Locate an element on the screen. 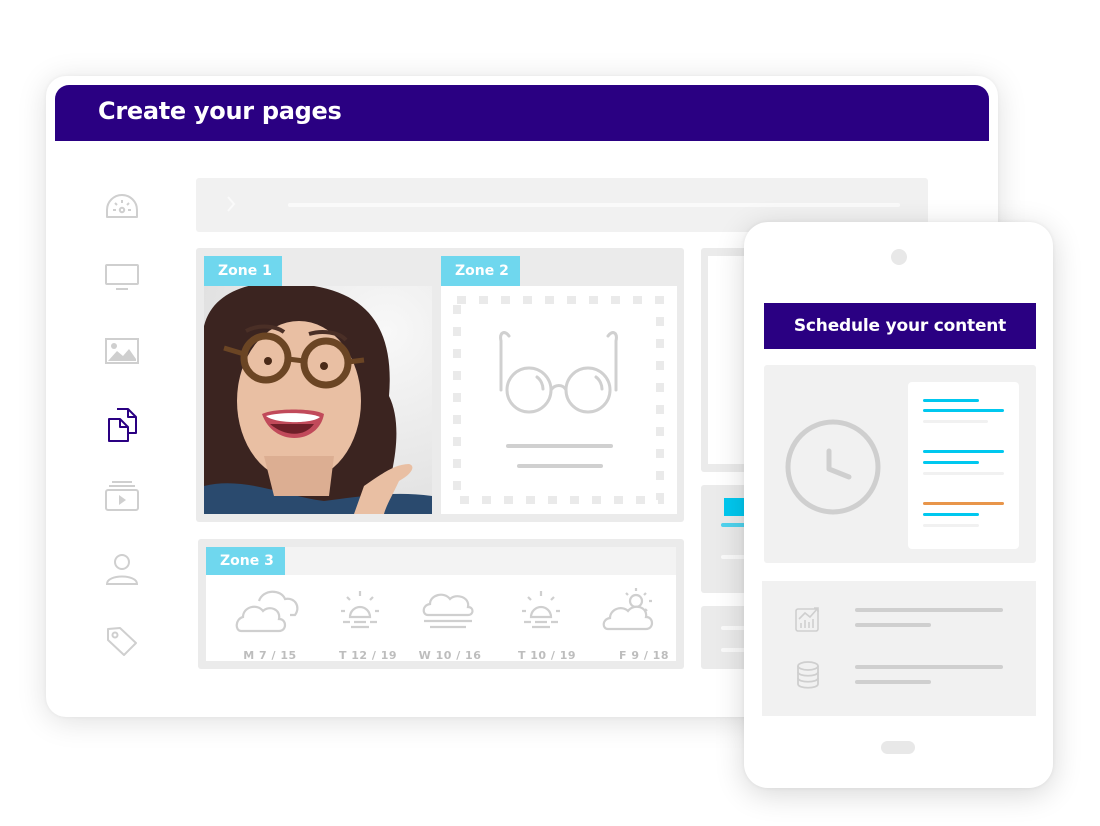  database-icon is located at coordinates (808, 675).